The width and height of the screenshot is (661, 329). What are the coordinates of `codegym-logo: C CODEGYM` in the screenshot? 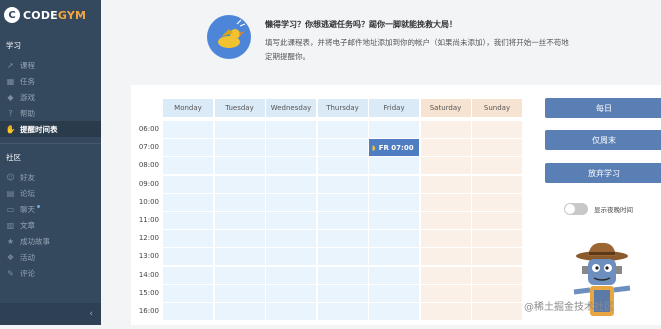 It's located at (50, 15).